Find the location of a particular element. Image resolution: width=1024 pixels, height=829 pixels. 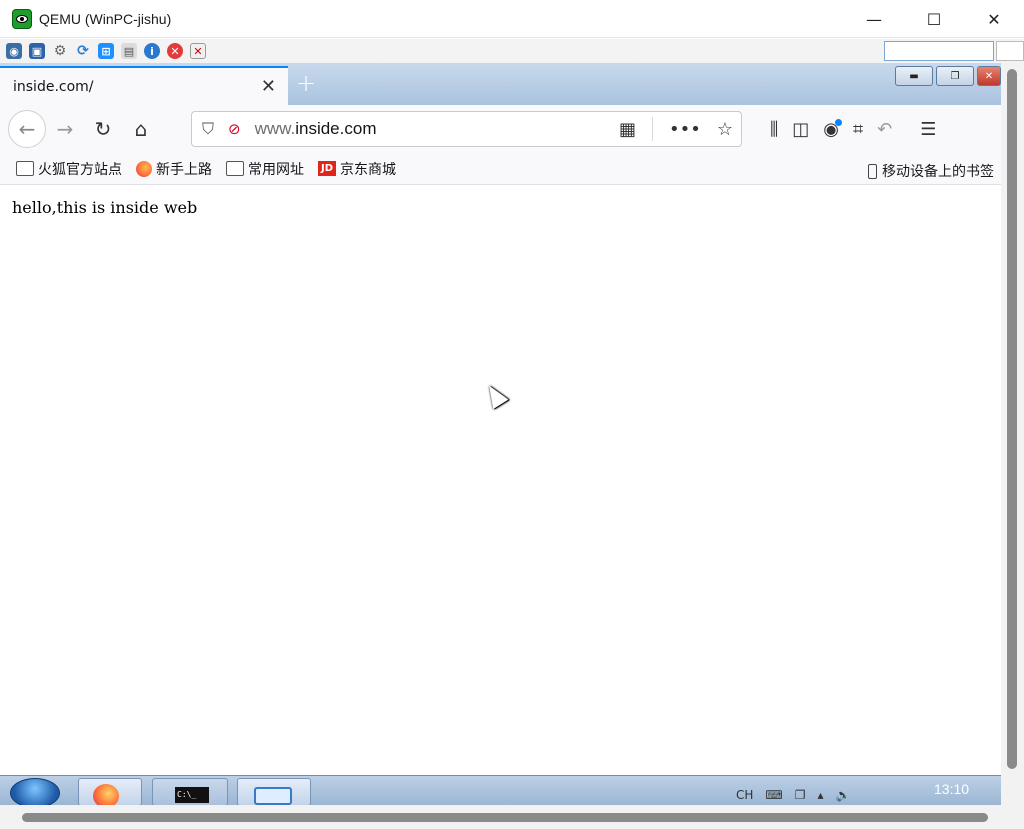

info-icon: i is located at coordinates (152, 51).